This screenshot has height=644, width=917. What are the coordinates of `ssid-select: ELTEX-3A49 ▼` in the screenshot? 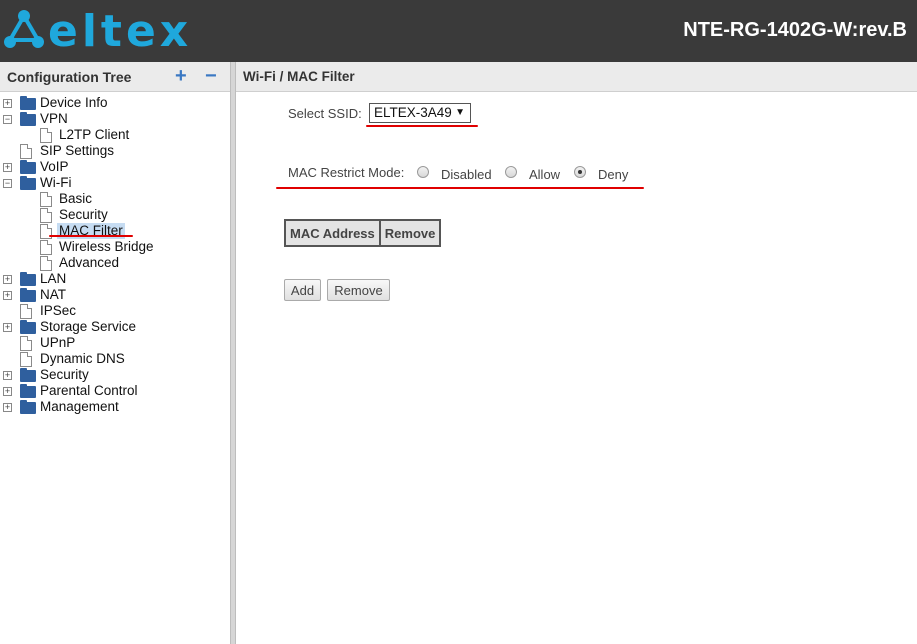 It's located at (420, 113).